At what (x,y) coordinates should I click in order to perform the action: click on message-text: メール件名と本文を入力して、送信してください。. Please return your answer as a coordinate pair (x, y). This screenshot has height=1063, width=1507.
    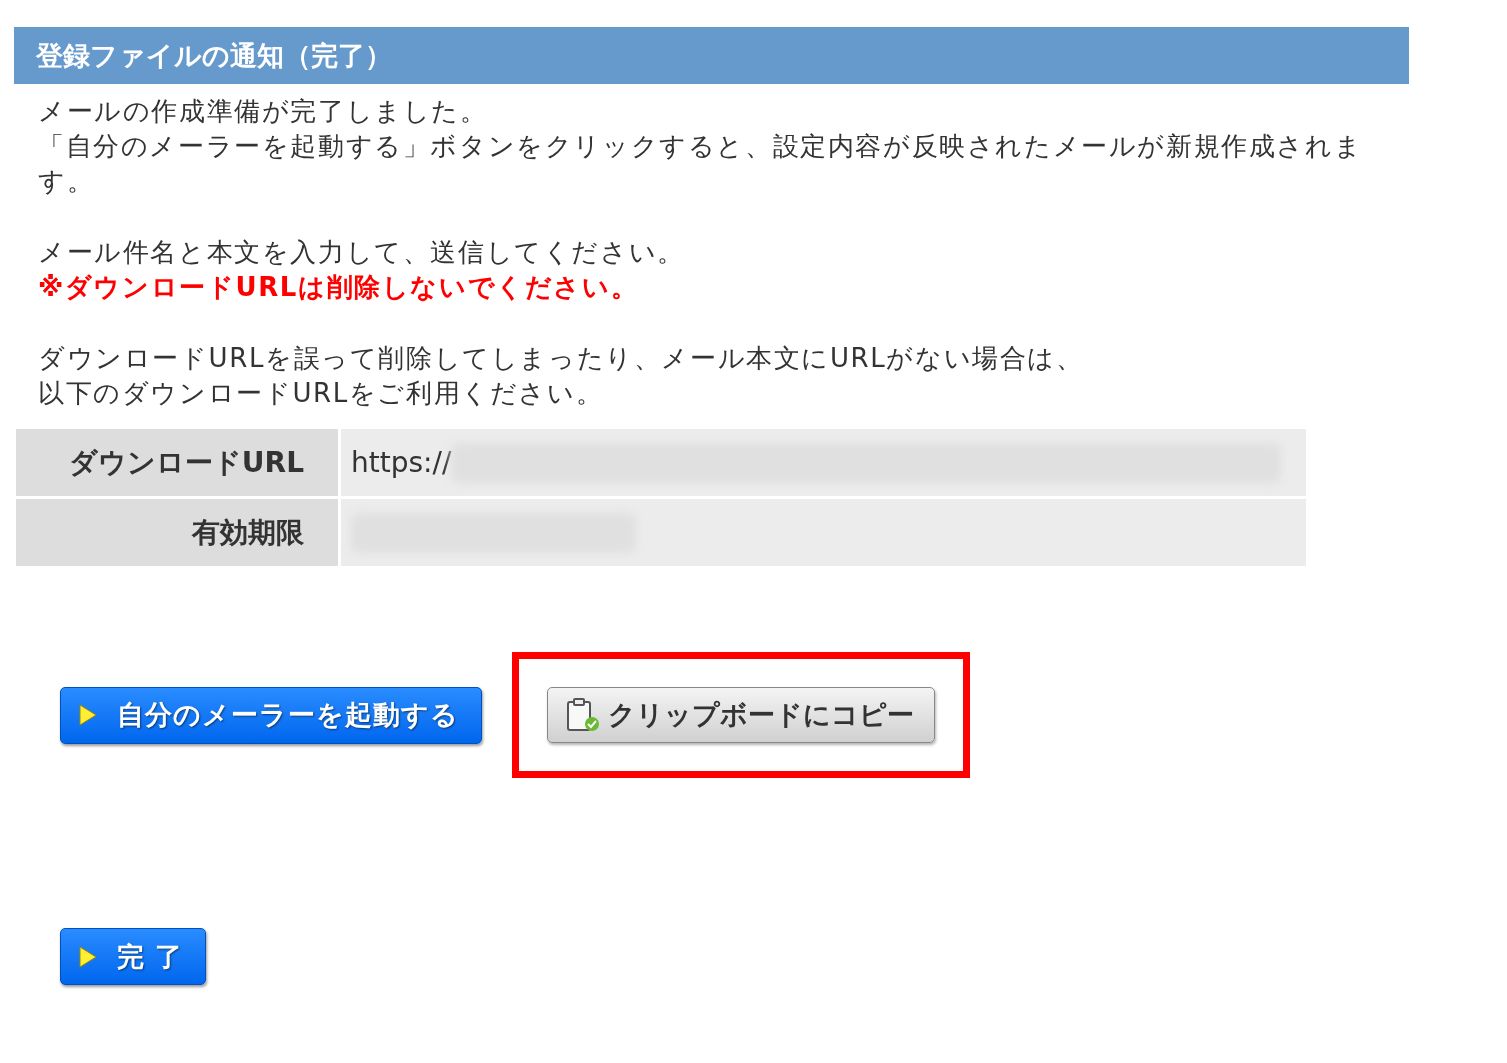
    Looking at the image, I should click on (362, 252).